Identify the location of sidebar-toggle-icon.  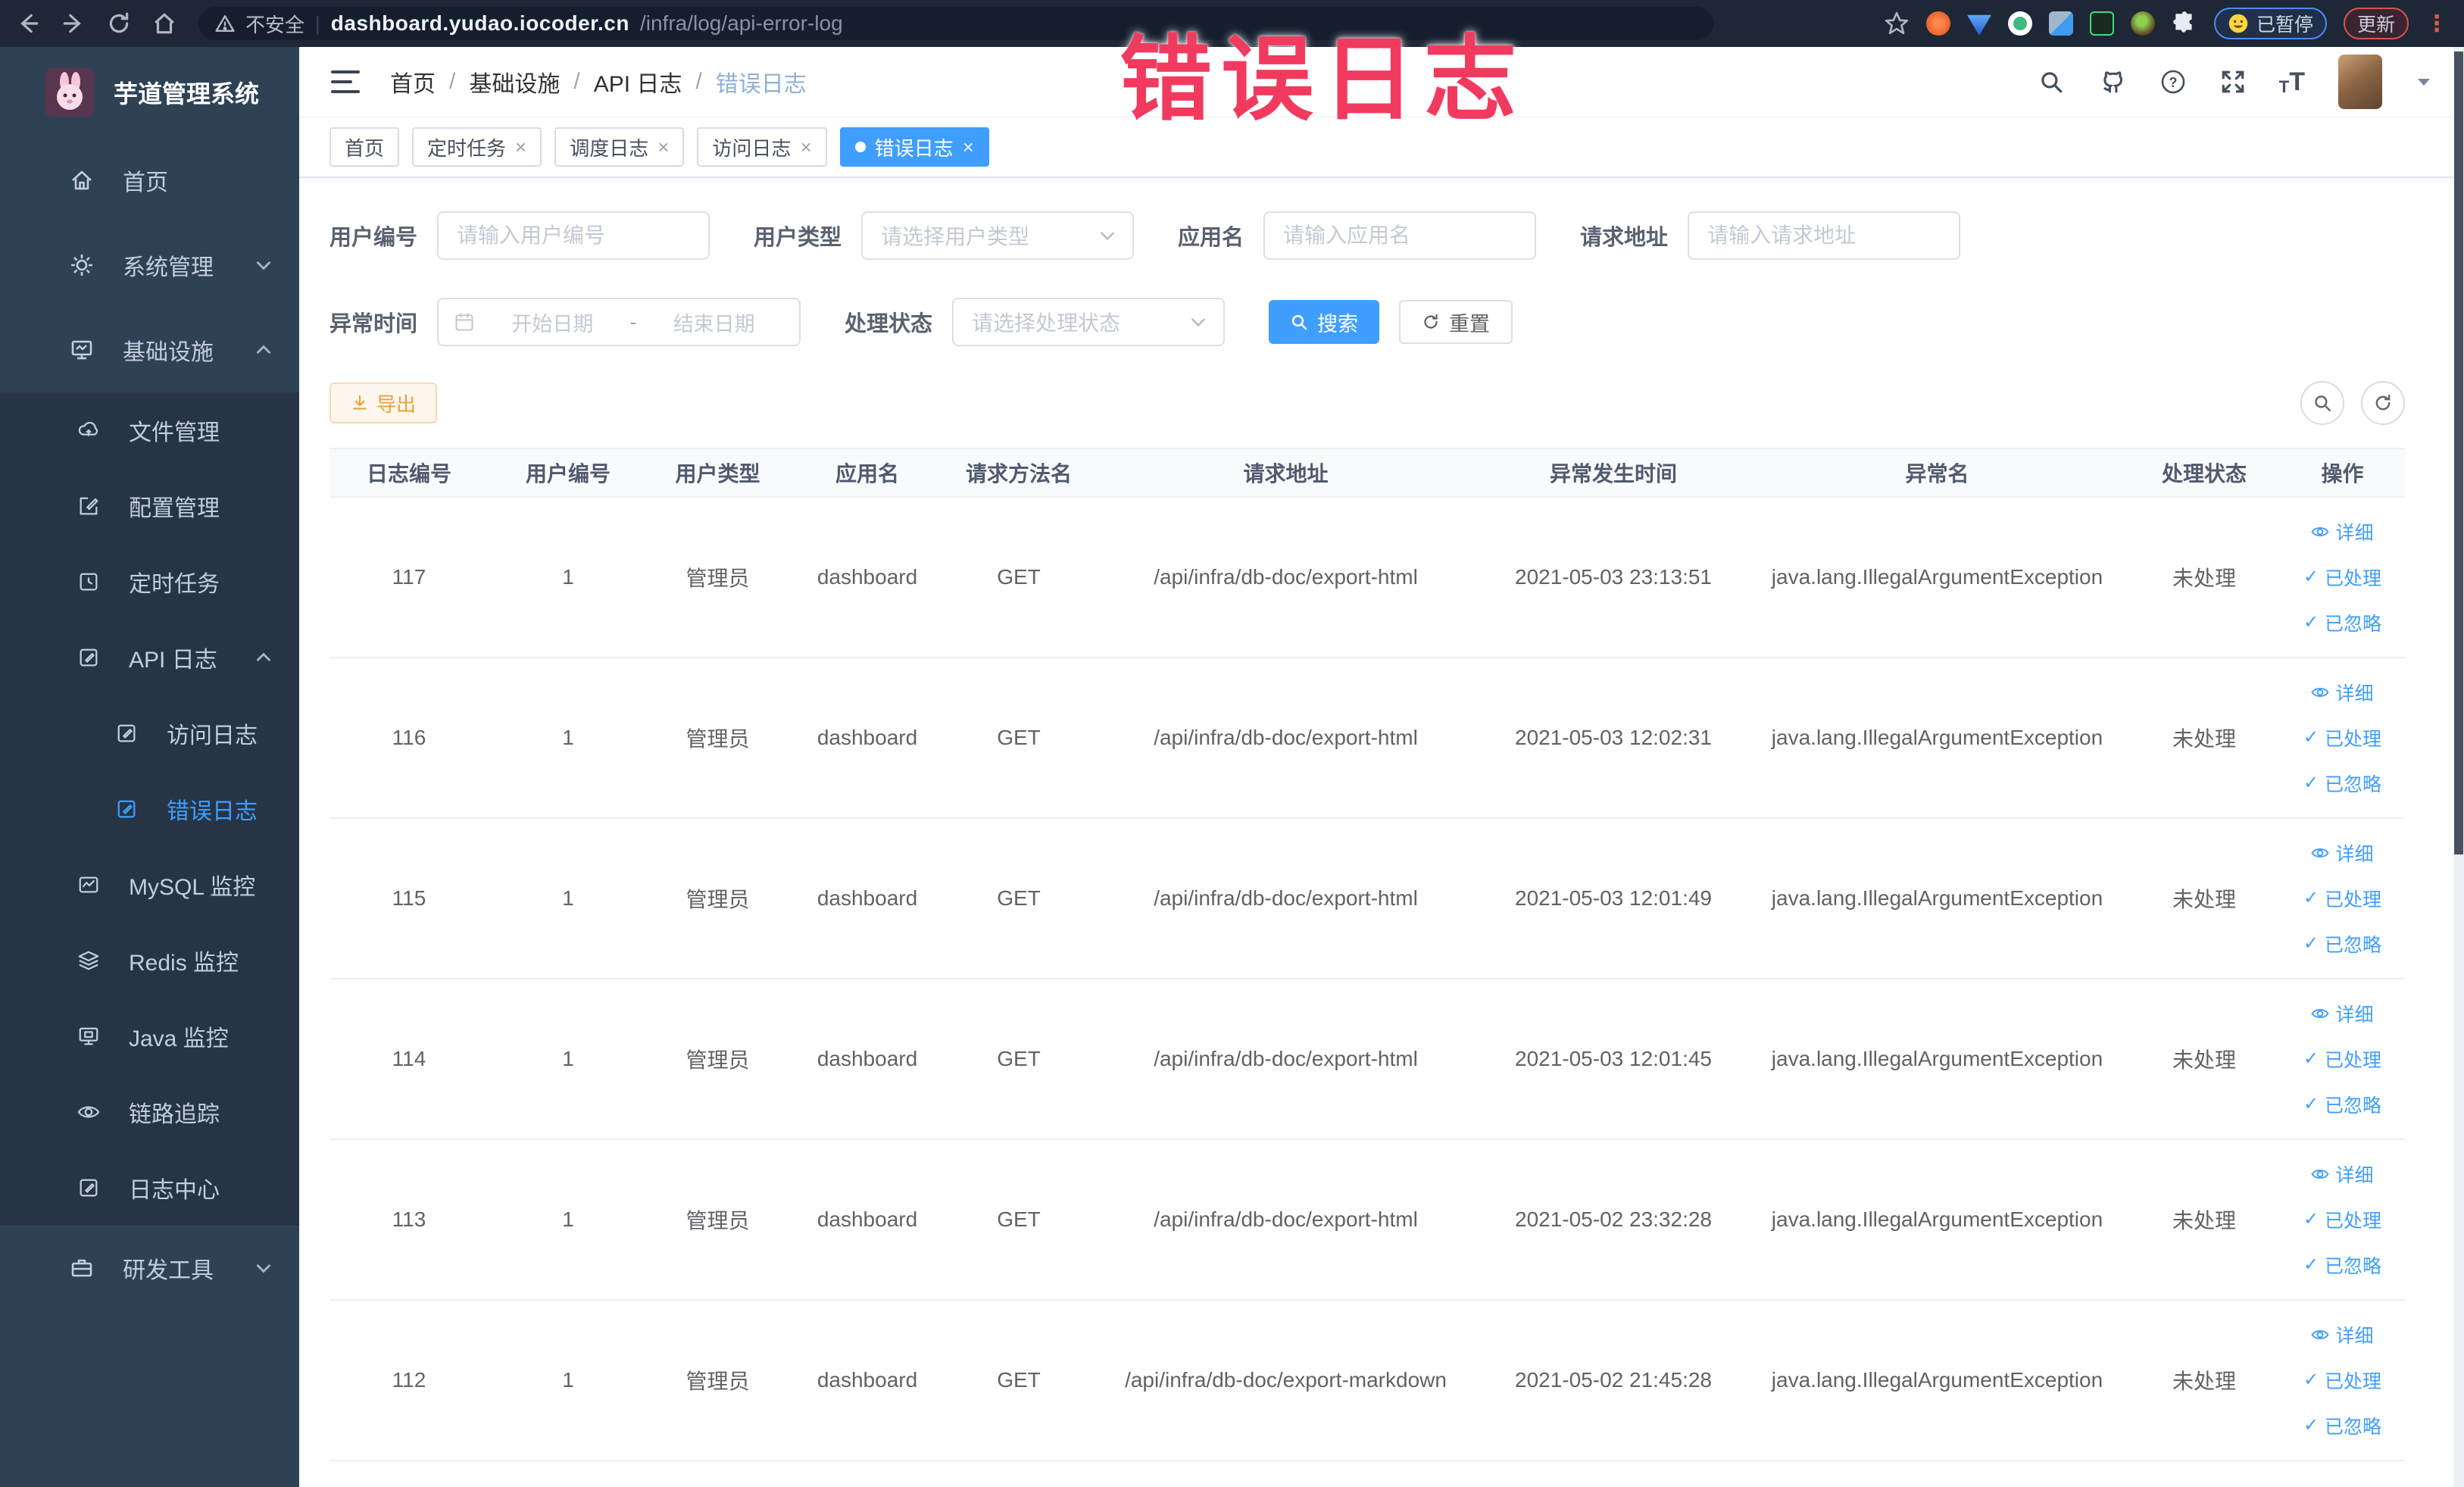
(345, 81).